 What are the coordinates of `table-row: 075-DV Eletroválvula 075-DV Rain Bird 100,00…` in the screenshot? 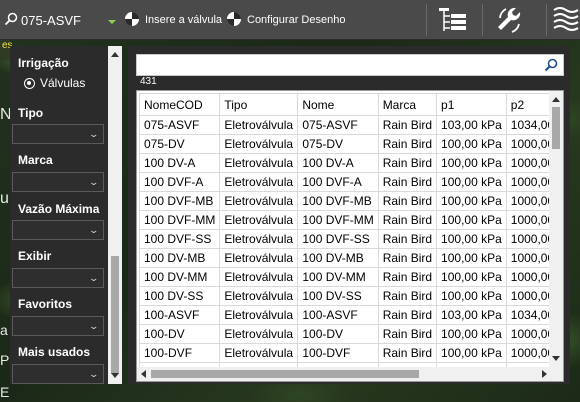 It's located at (349, 144).